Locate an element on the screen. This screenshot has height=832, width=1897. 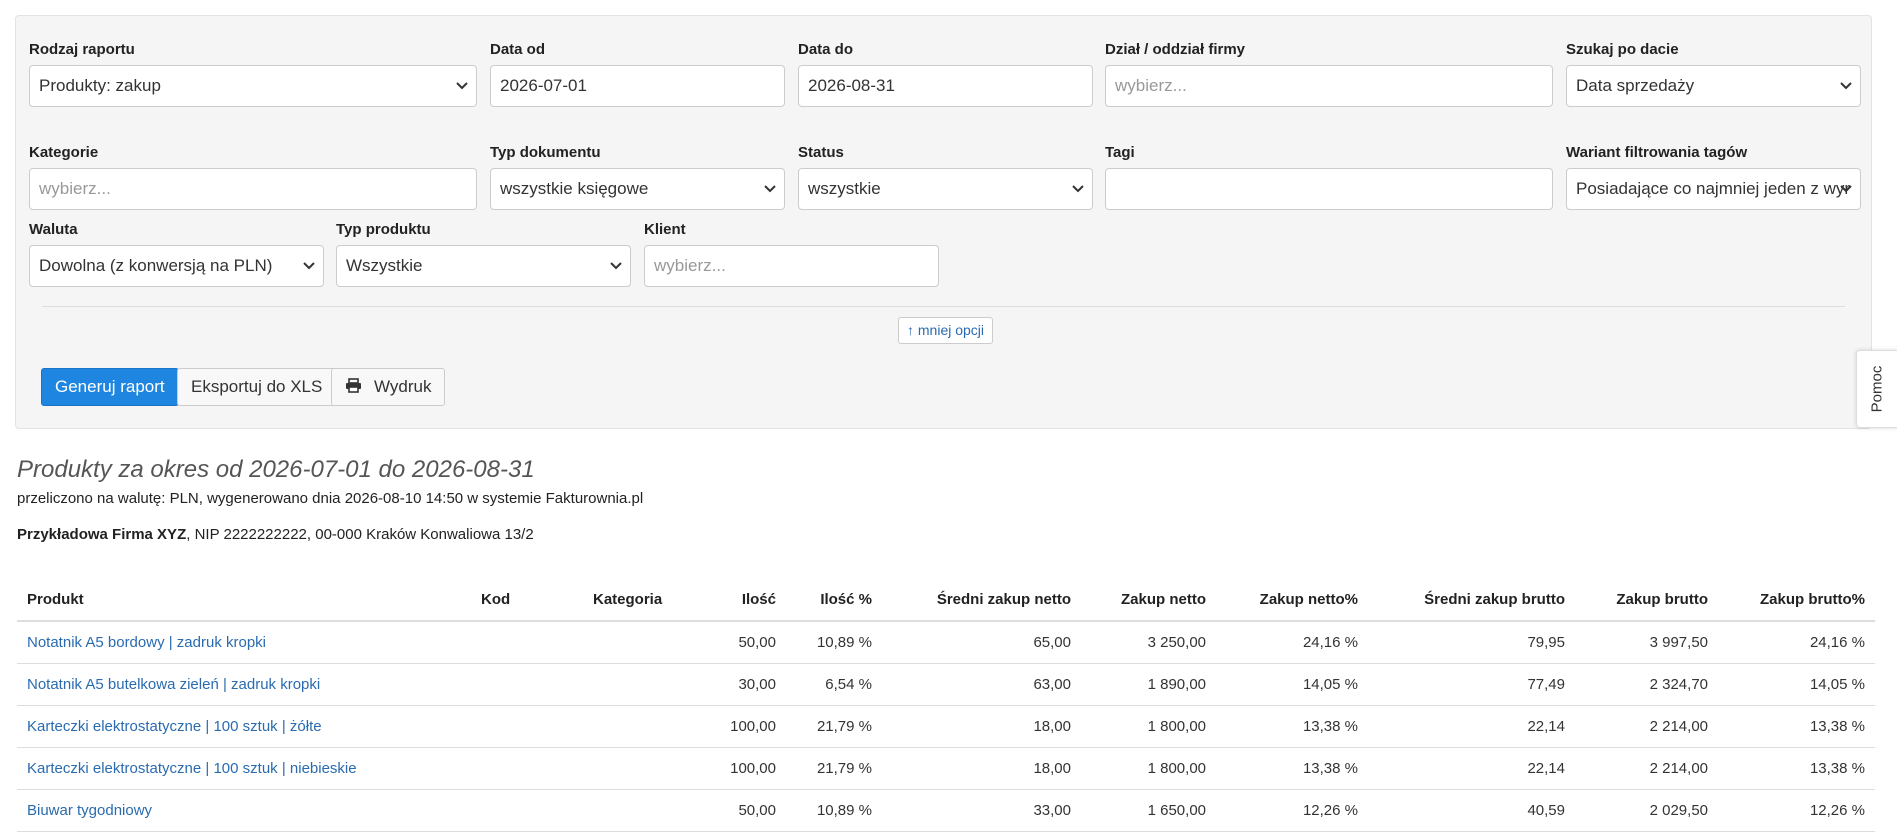
column-header: Średni zakup brutto is located at coordinates (1471, 600).